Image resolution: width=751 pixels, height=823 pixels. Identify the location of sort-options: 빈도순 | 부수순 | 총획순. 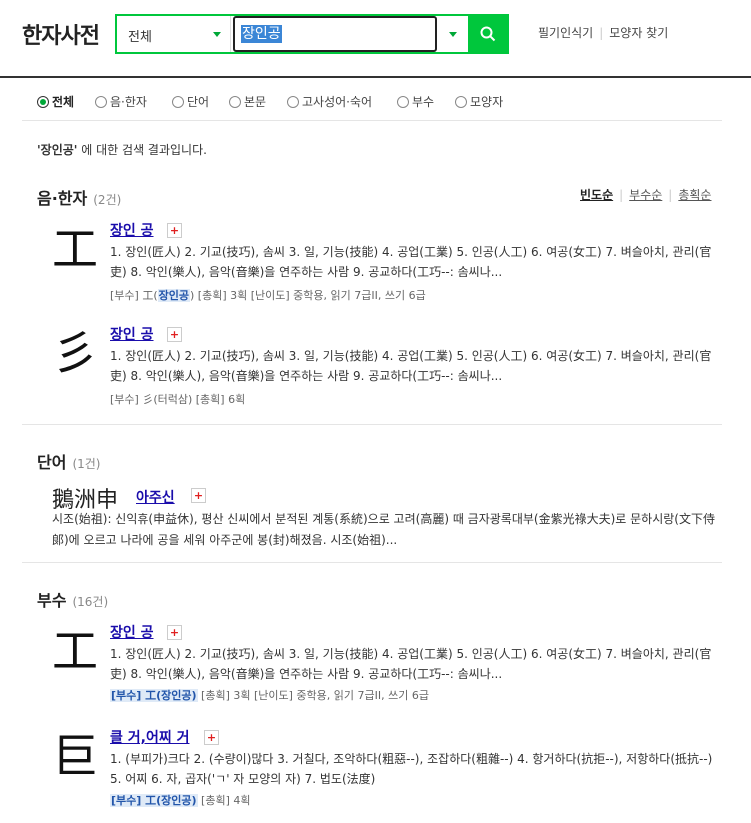
(645, 194).